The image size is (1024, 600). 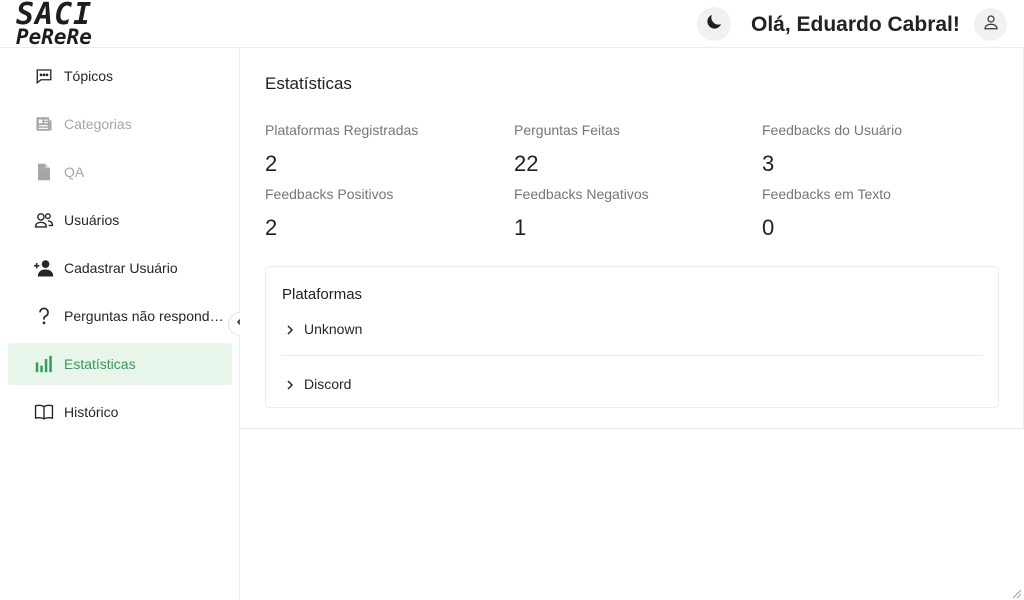 What do you see at coordinates (1016, 592) in the screenshot?
I see `resize-grip-icon` at bounding box center [1016, 592].